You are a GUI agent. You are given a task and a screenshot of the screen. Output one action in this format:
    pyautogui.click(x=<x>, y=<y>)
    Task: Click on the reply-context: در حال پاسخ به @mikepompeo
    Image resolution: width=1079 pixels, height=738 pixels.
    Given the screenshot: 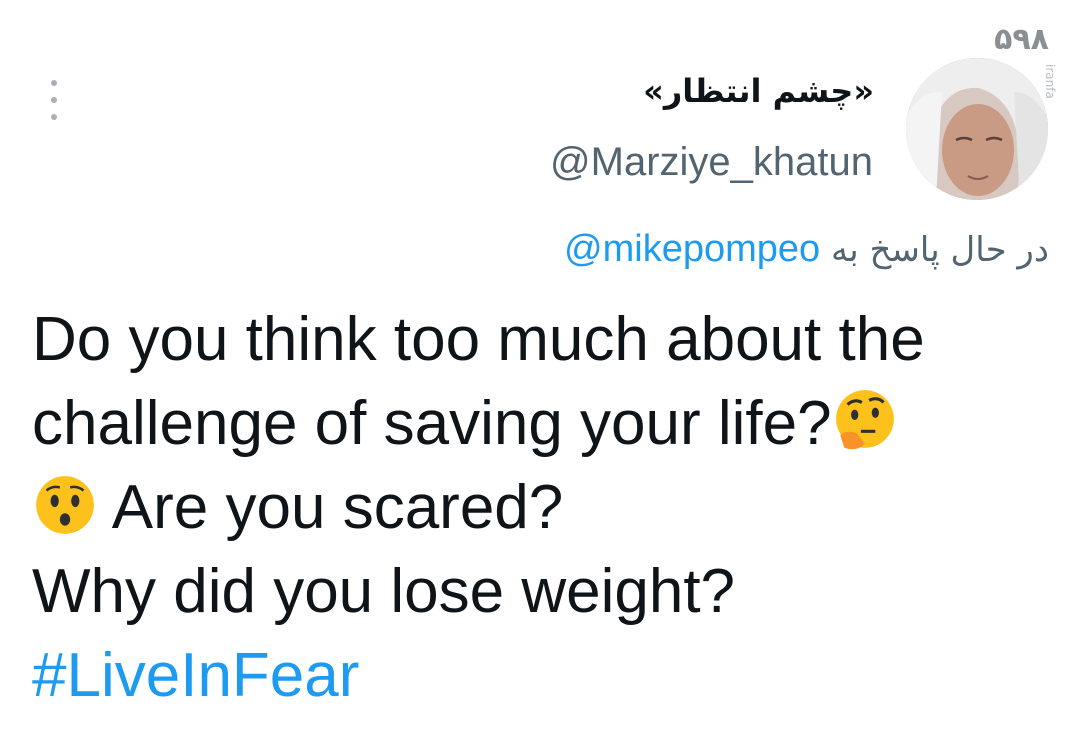 What is the action you would take?
    pyautogui.click(x=806, y=249)
    